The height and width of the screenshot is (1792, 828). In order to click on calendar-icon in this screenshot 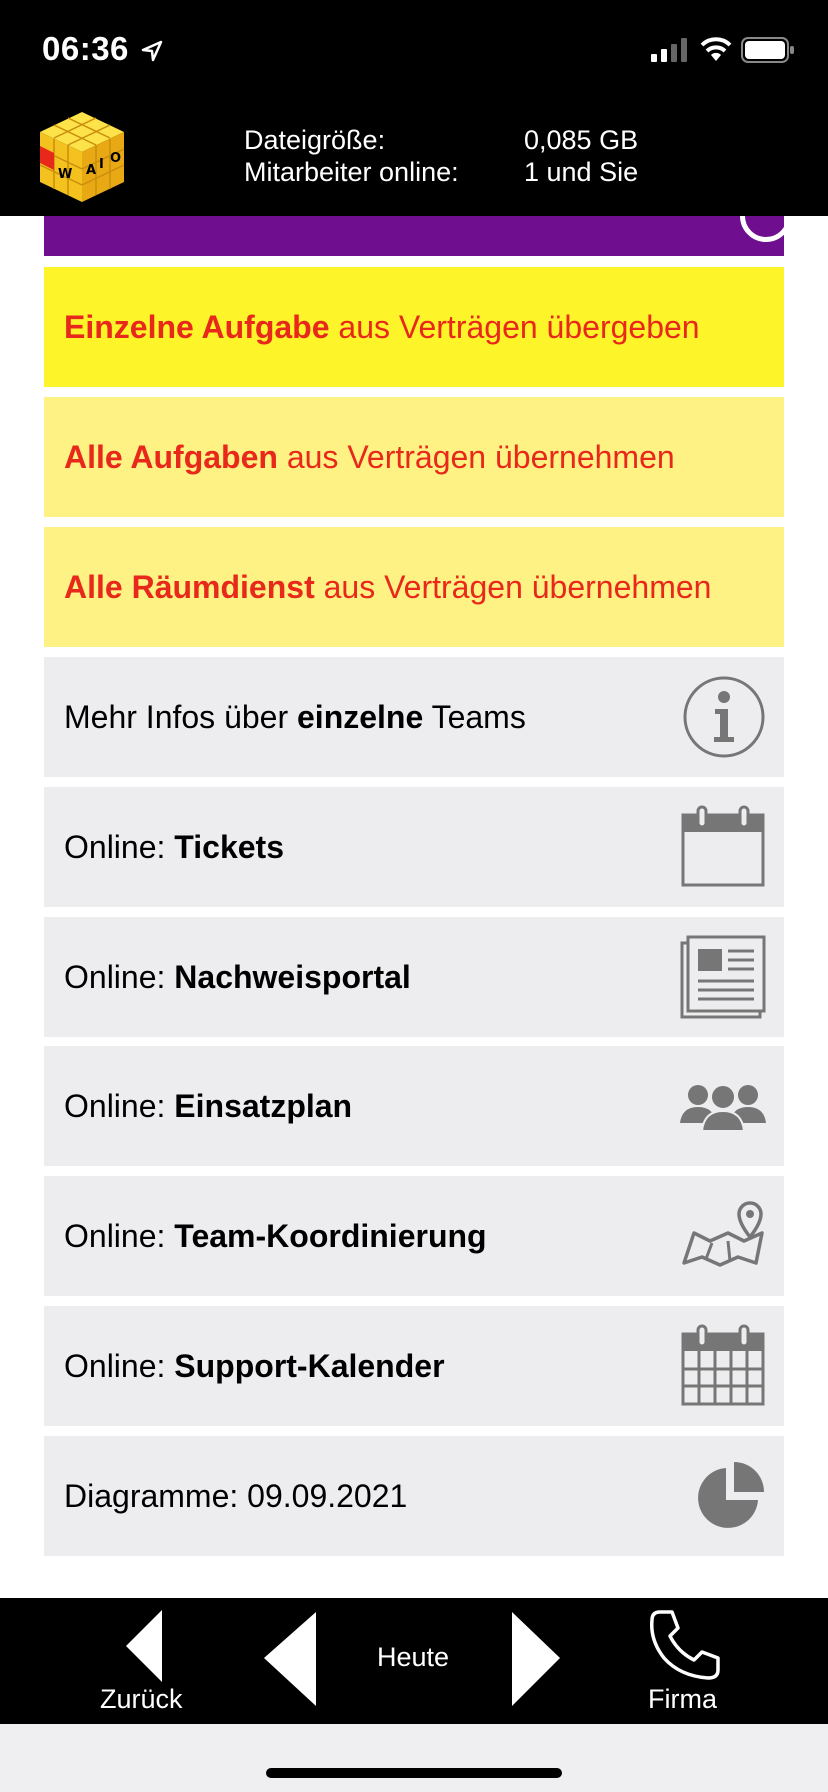, I will do `click(723, 846)`.